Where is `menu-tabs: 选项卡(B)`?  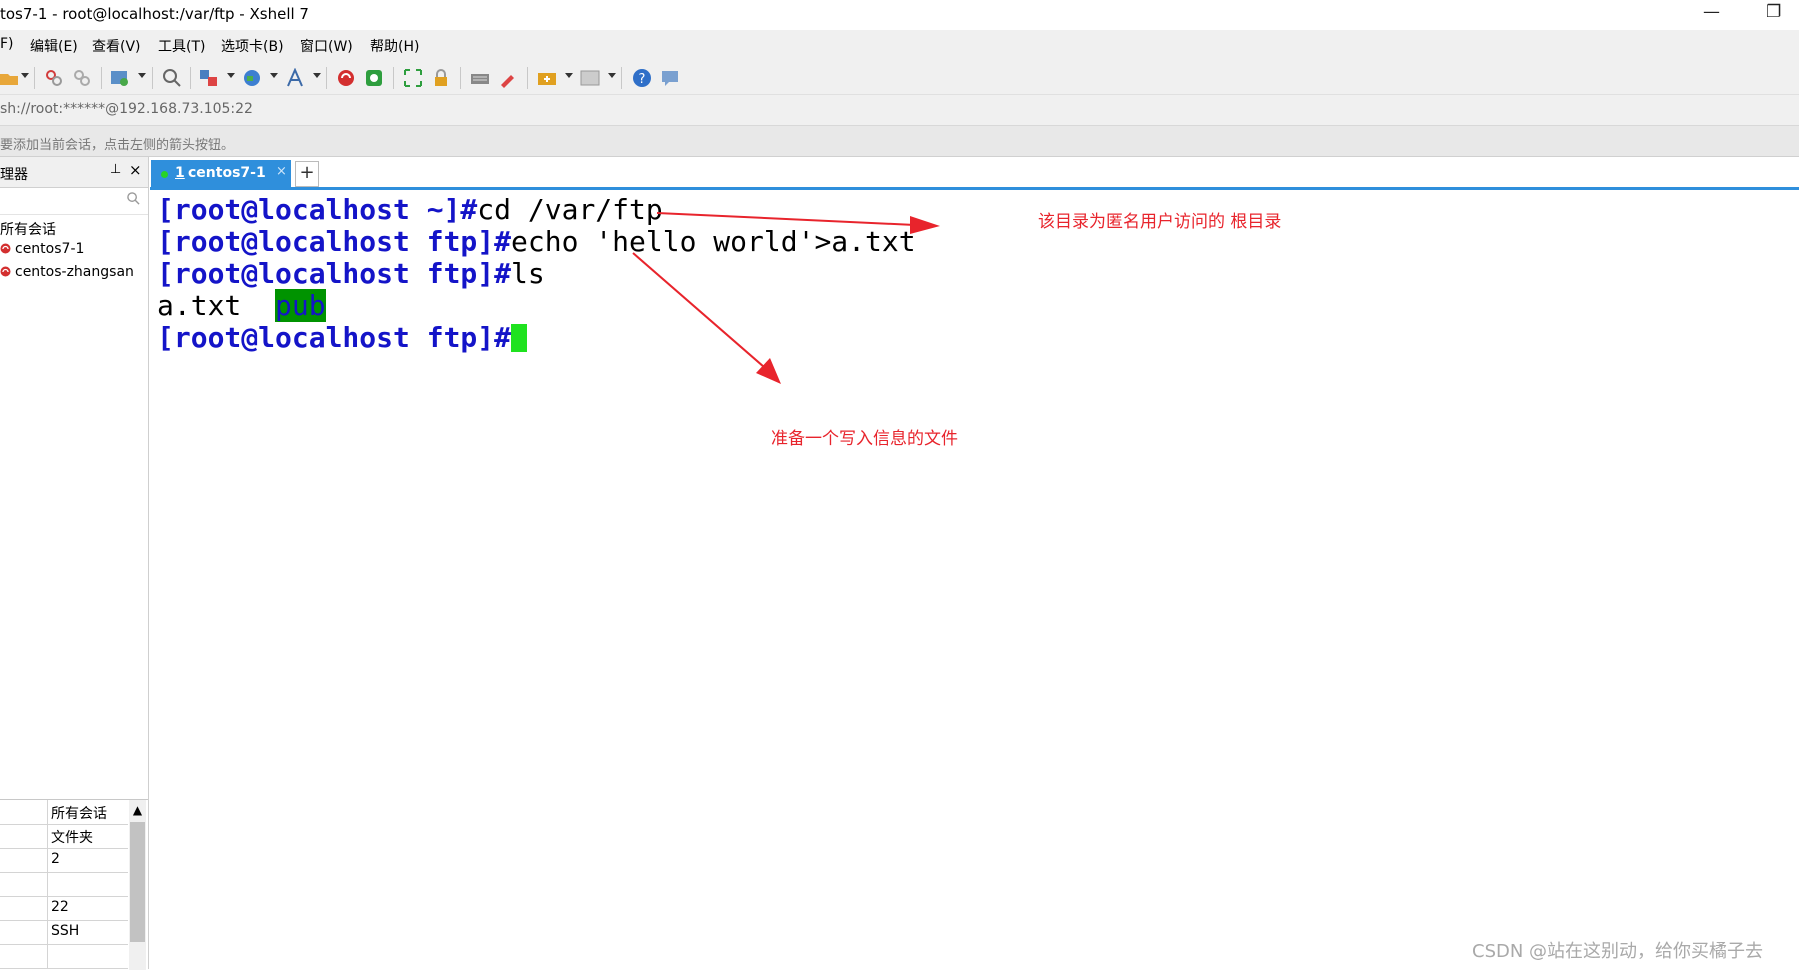 menu-tabs: 选项卡(B) is located at coordinates (252, 46).